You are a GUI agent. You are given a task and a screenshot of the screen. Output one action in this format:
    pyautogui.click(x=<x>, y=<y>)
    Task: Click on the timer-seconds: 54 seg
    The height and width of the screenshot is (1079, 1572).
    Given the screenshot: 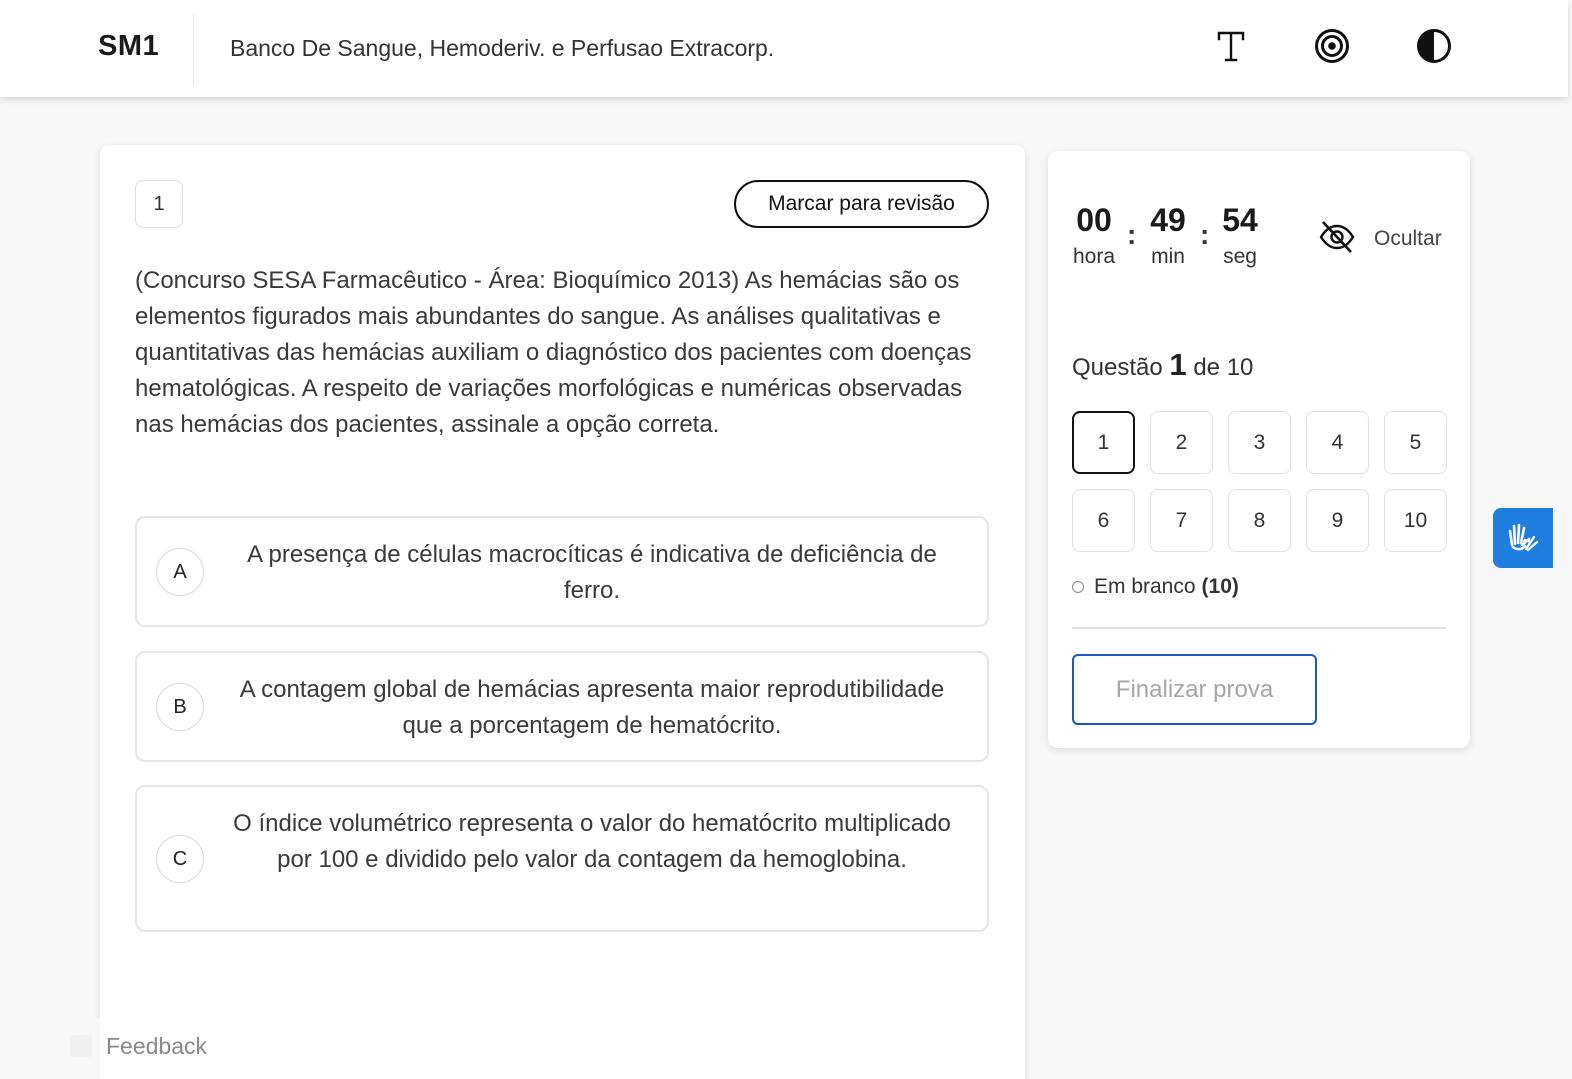 What is the action you would take?
    pyautogui.click(x=1240, y=235)
    